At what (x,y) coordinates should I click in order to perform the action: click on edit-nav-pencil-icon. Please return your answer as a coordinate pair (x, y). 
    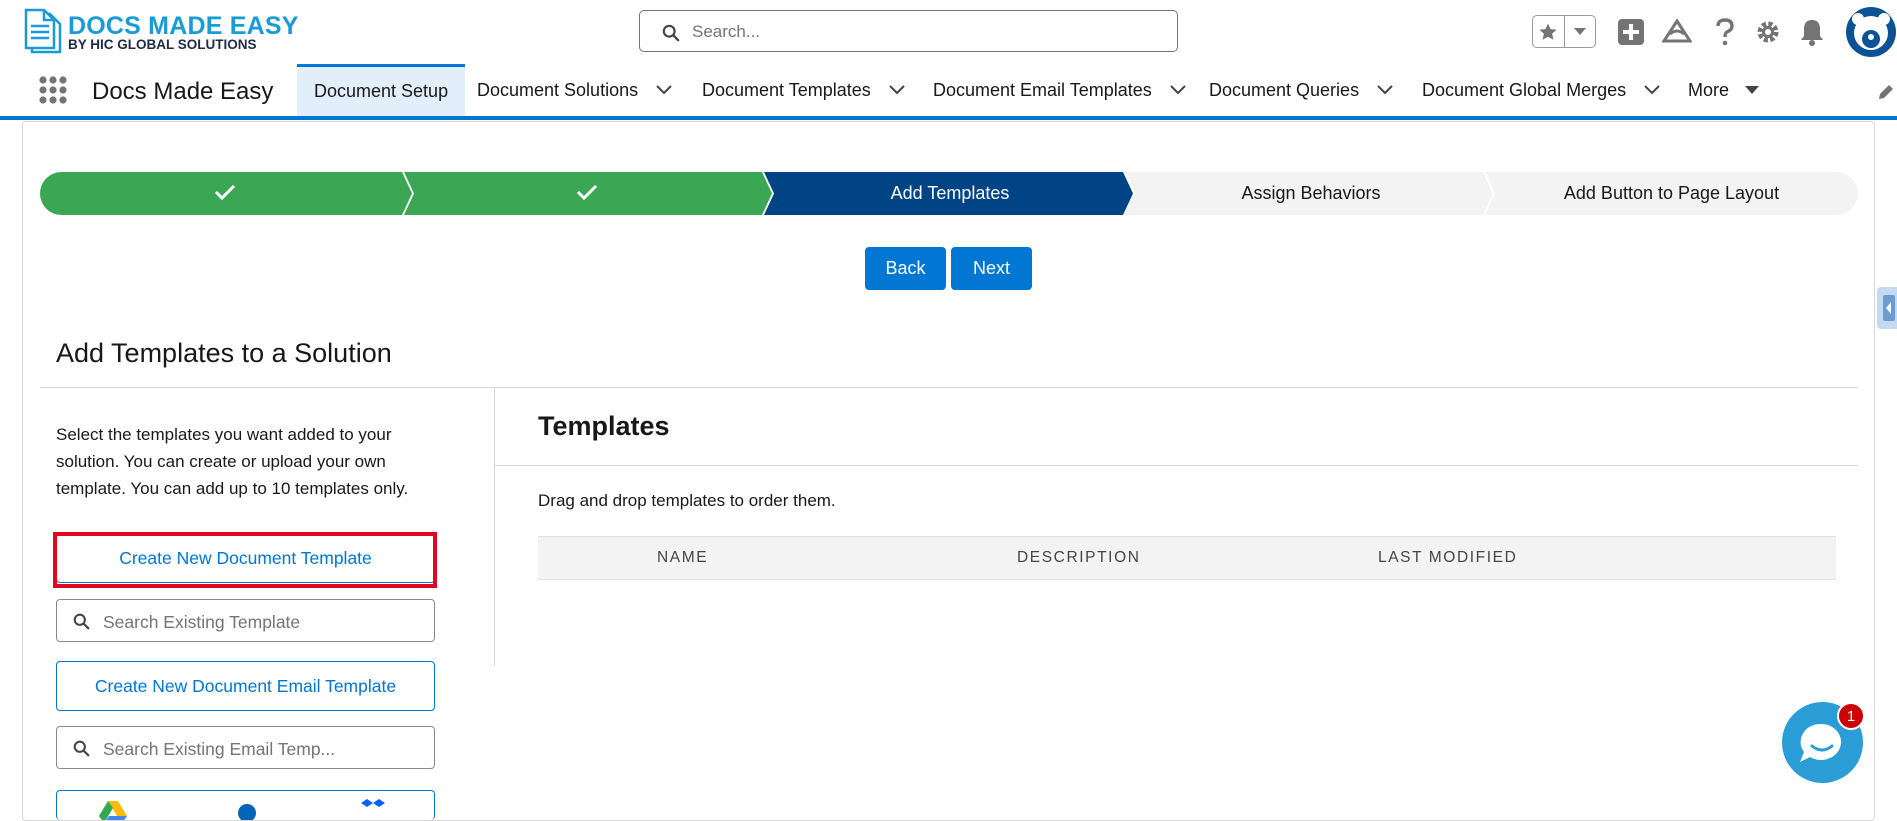
    Looking at the image, I should click on (1886, 92).